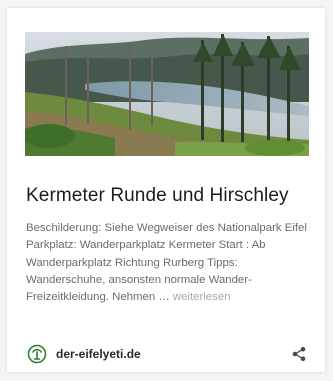  What do you see at coordinates (98, 354) in the screenshot?
I see `source-site-name: der-eifelyeti.de` at bounding box center [98, 354].